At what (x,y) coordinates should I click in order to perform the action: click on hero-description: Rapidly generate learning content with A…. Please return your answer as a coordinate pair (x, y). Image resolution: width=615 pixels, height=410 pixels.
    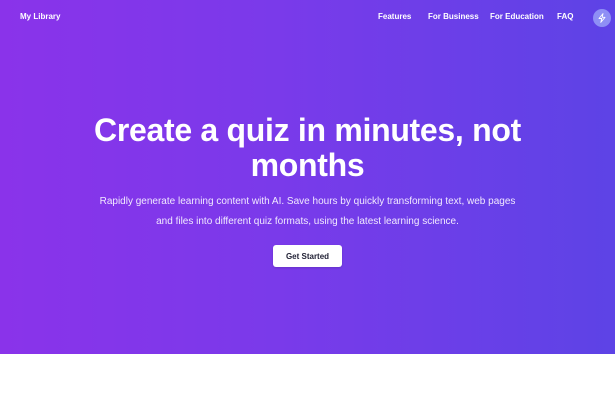
    Looking at the image, I should click on (307, 212).